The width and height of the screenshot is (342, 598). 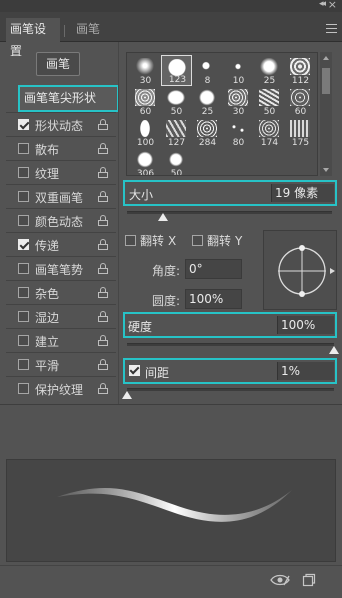 I want to click on option-row: 传递, so click(x=61, y=244).